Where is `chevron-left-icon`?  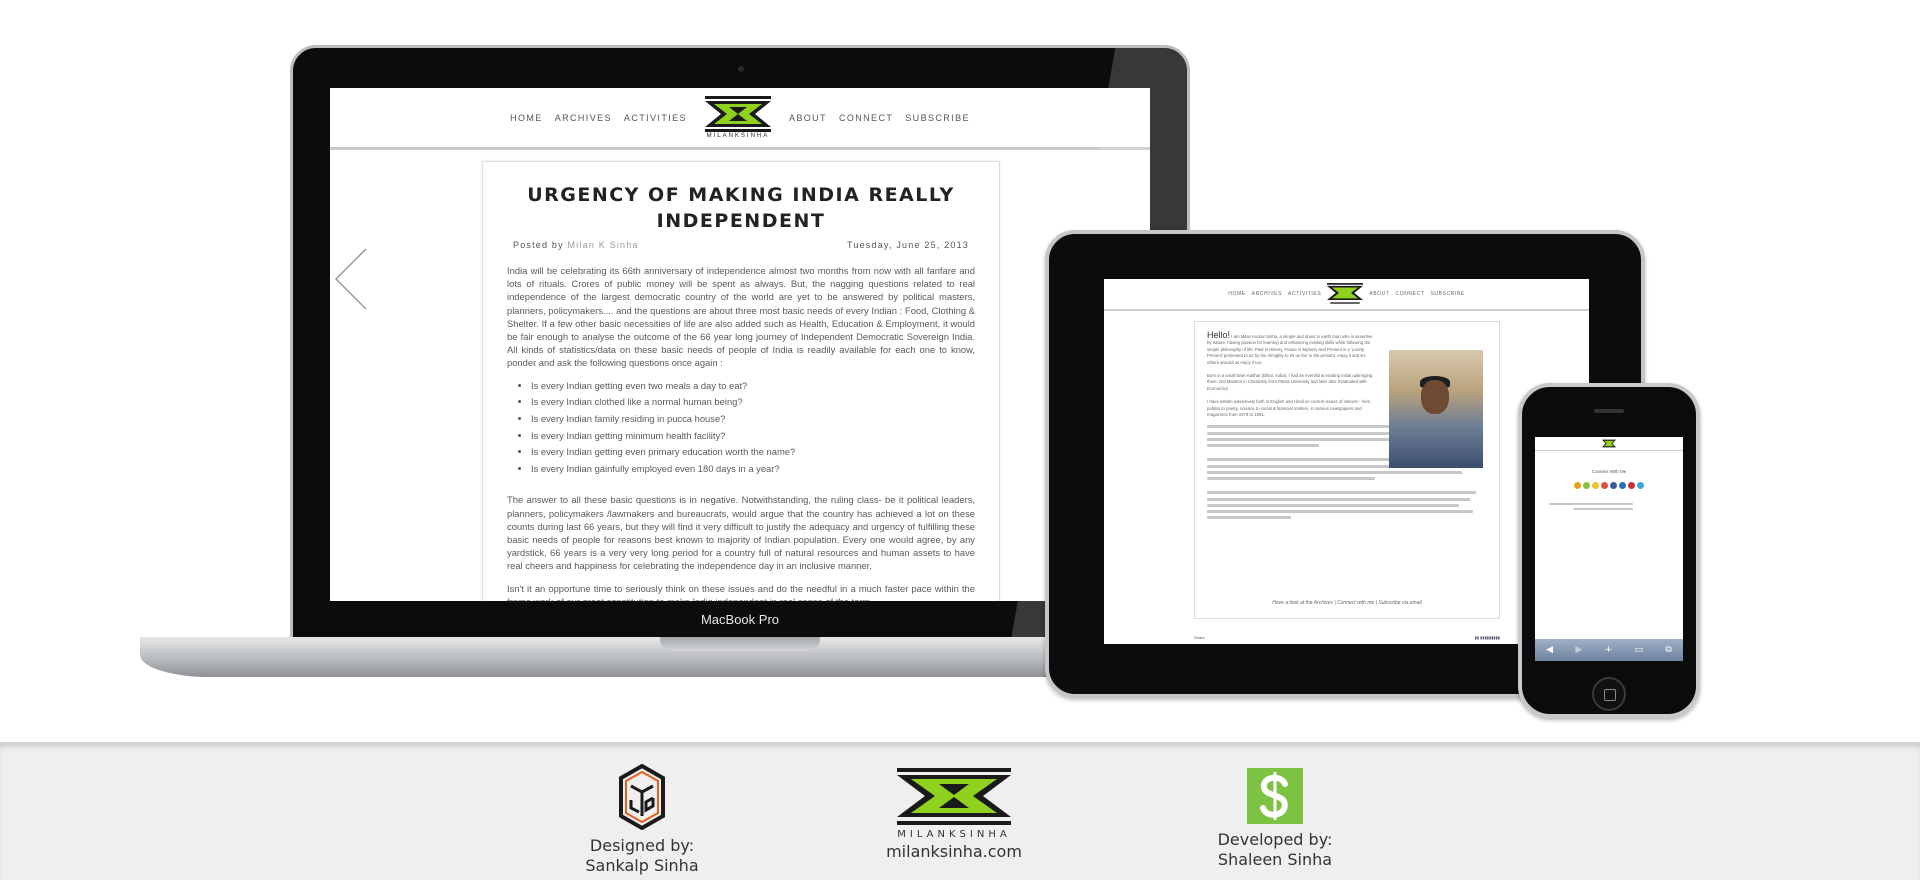 chevron-left-icon is located at coordinates (351, 279).